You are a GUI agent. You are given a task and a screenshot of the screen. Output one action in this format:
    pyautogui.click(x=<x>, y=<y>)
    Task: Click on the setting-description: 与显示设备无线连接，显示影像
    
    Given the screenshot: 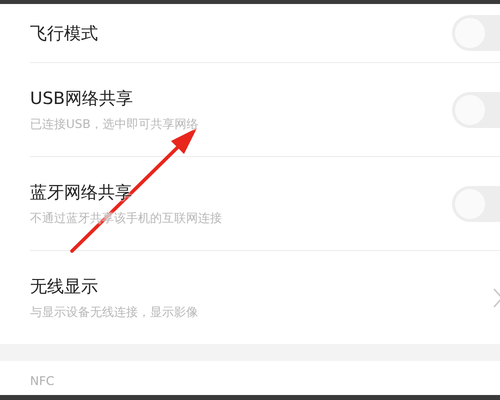 What is the action you would take?
    pyautogui.click(x=114, y=312)
    